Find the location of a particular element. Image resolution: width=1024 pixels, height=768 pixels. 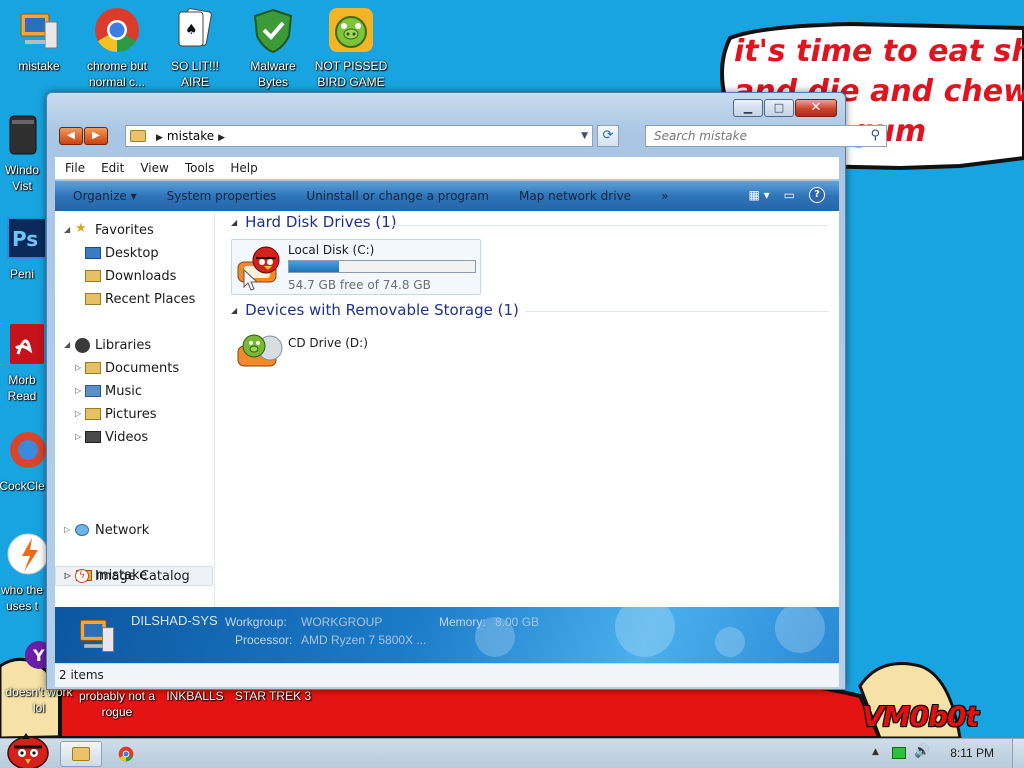

tray-expand-icon: ▲ is located at coordinates (875, 752).